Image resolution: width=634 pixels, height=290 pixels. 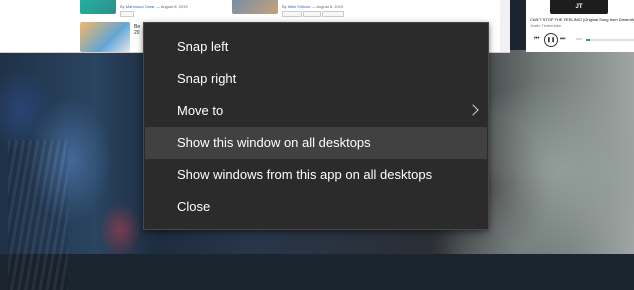 I want to click on menu-item-label: Snap right, so click(x=207, y=78).